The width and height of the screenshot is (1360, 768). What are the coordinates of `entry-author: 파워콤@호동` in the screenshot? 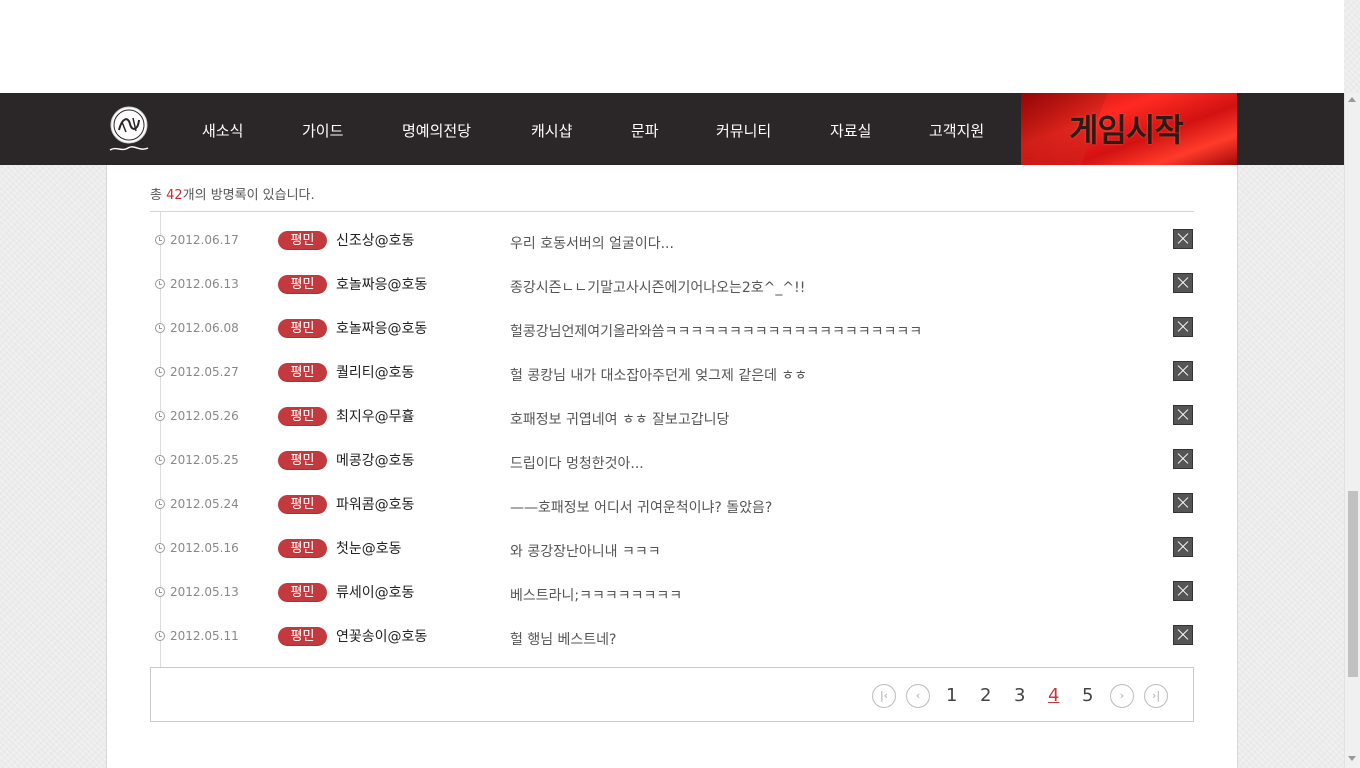 It's located at (375, 504).